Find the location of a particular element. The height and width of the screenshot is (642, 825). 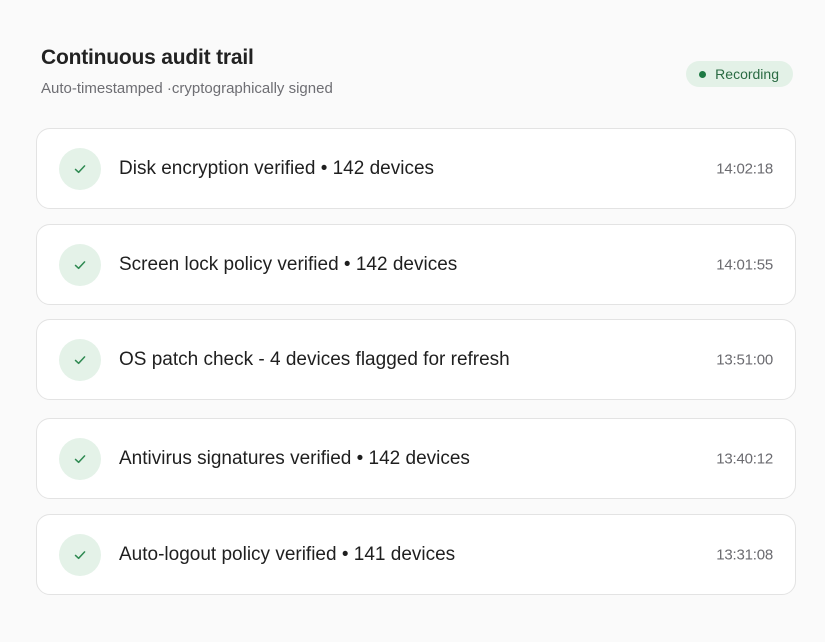

audit-entry-text: Disk encryption verified • 142 devices is located at coordinates (277, 168).